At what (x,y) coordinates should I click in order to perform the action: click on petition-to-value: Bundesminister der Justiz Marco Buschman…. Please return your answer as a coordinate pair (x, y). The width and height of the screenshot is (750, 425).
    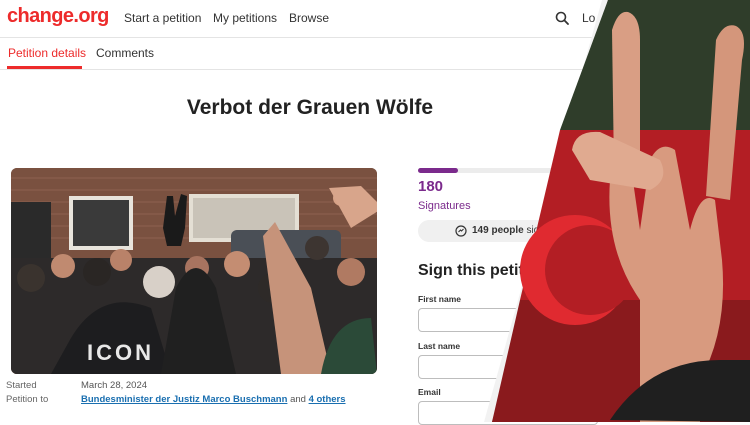
    Looking at the image, I should click on (213, 399).